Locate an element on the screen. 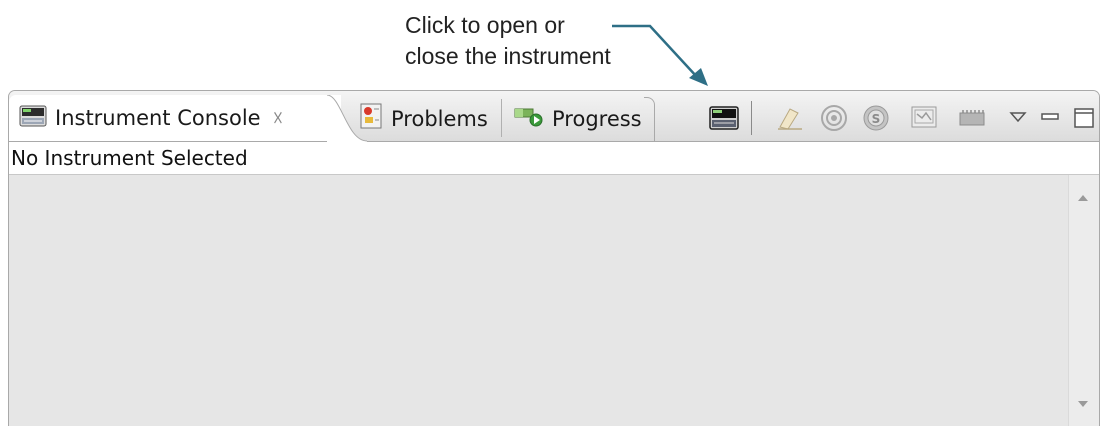 The width and height of the screenshot is (1104, 426). memory-icon is located at coordinates (972, 118).